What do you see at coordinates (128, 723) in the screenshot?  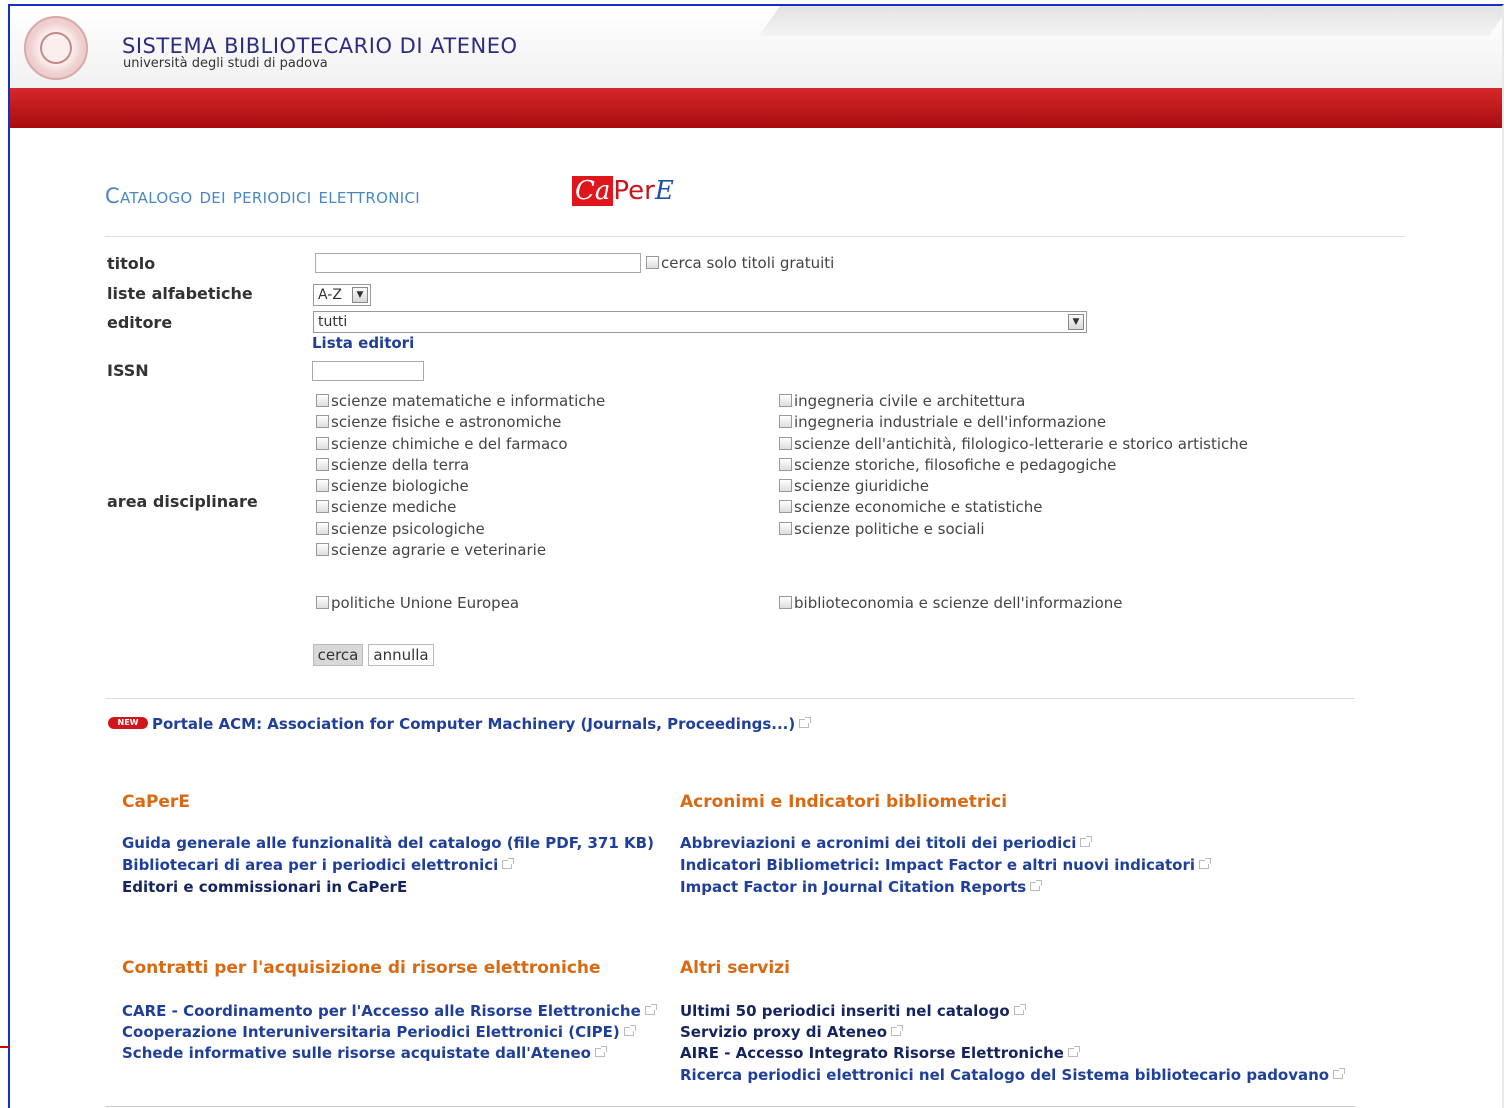 I see `new-badge: NEW` at bounding box center [128, 723].